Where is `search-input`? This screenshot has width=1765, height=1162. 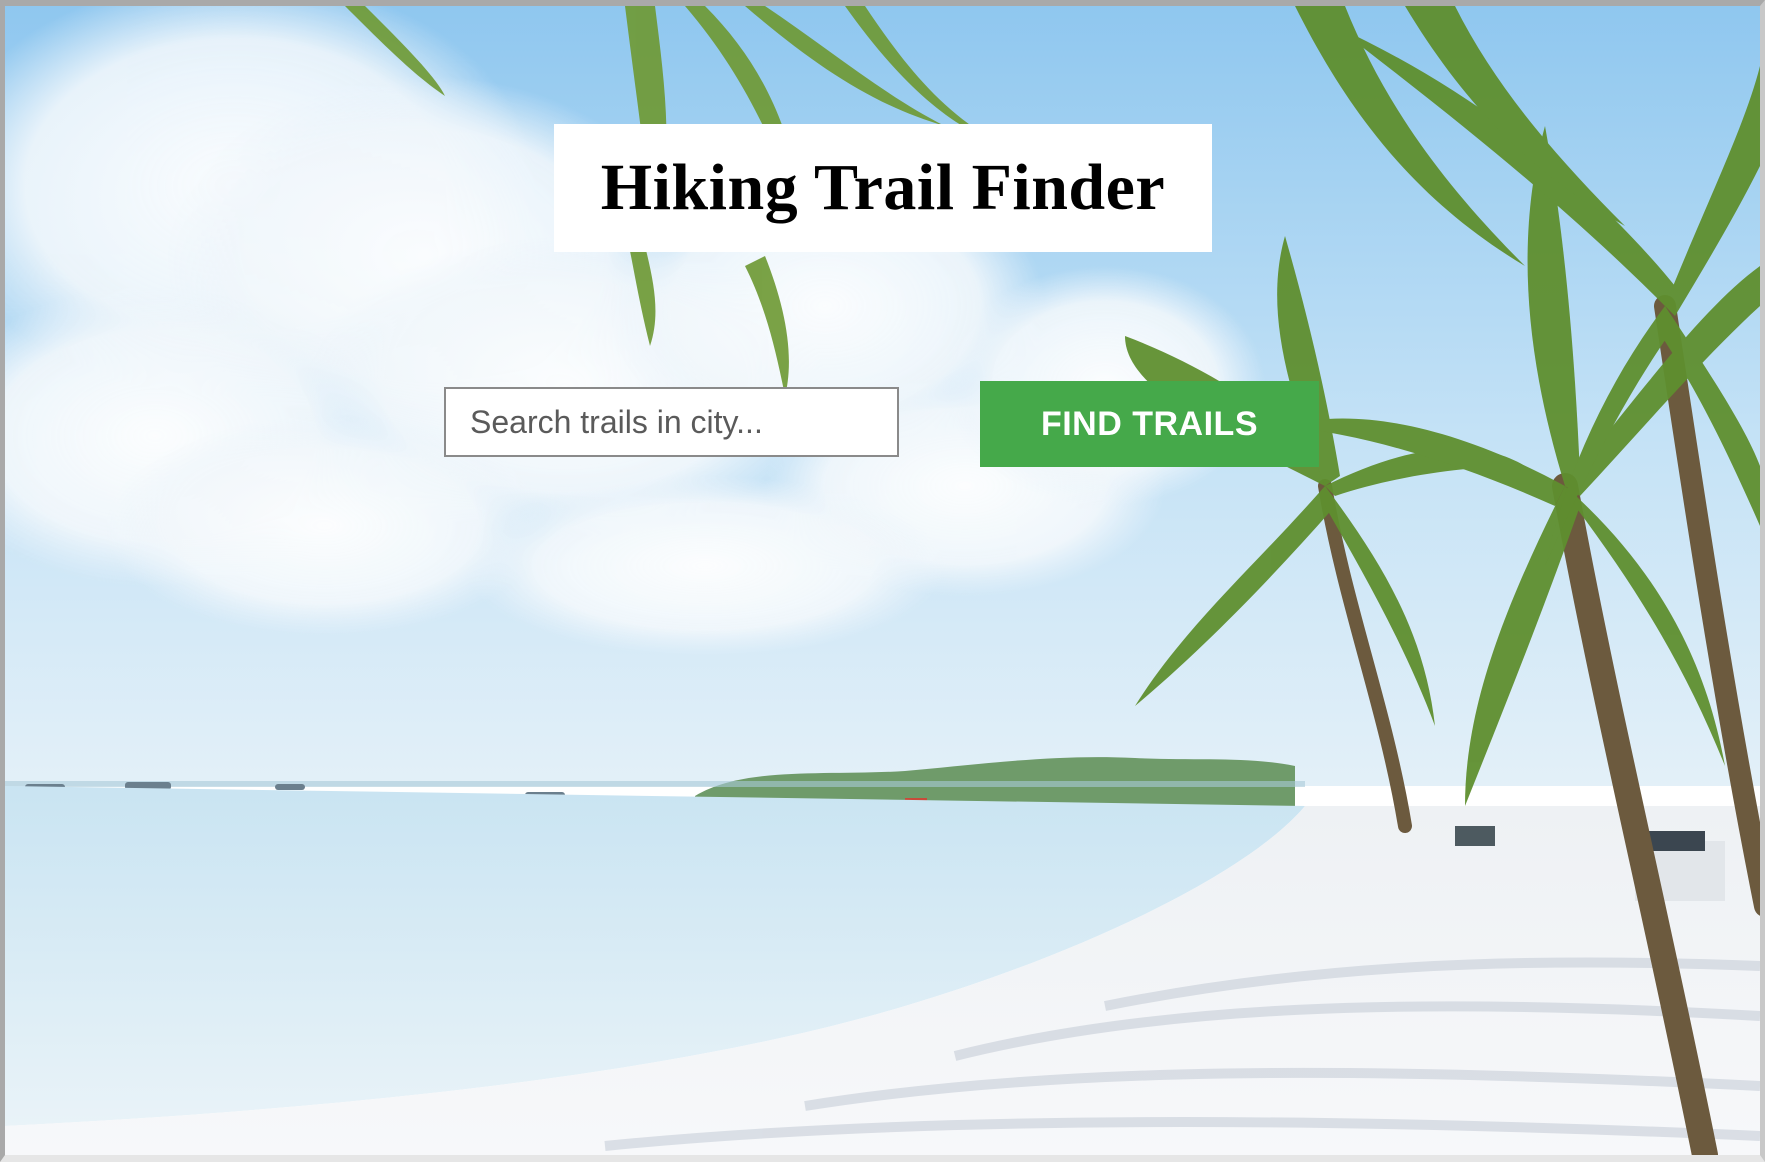
search-input is located at coordinates (671, 422).